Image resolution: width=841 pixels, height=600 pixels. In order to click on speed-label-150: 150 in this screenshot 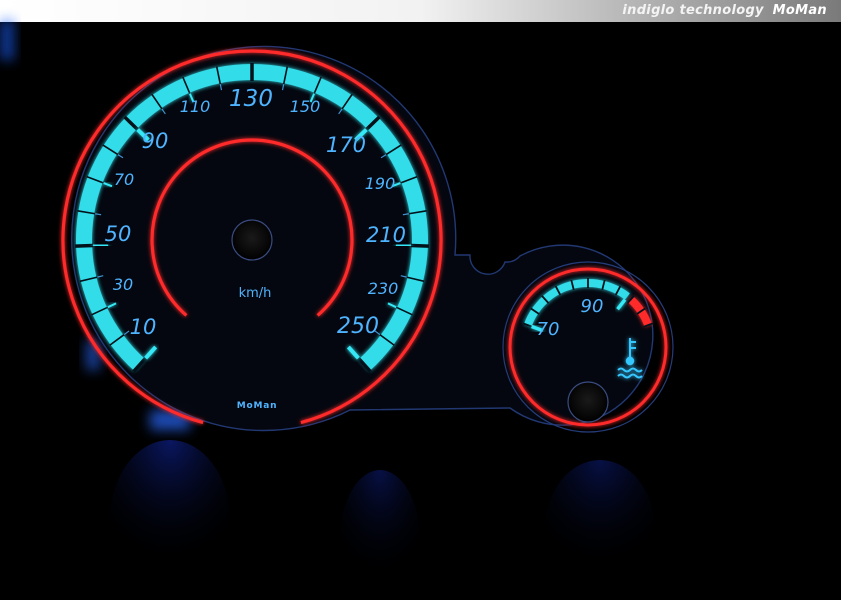, I will do `click(305, 106)`.